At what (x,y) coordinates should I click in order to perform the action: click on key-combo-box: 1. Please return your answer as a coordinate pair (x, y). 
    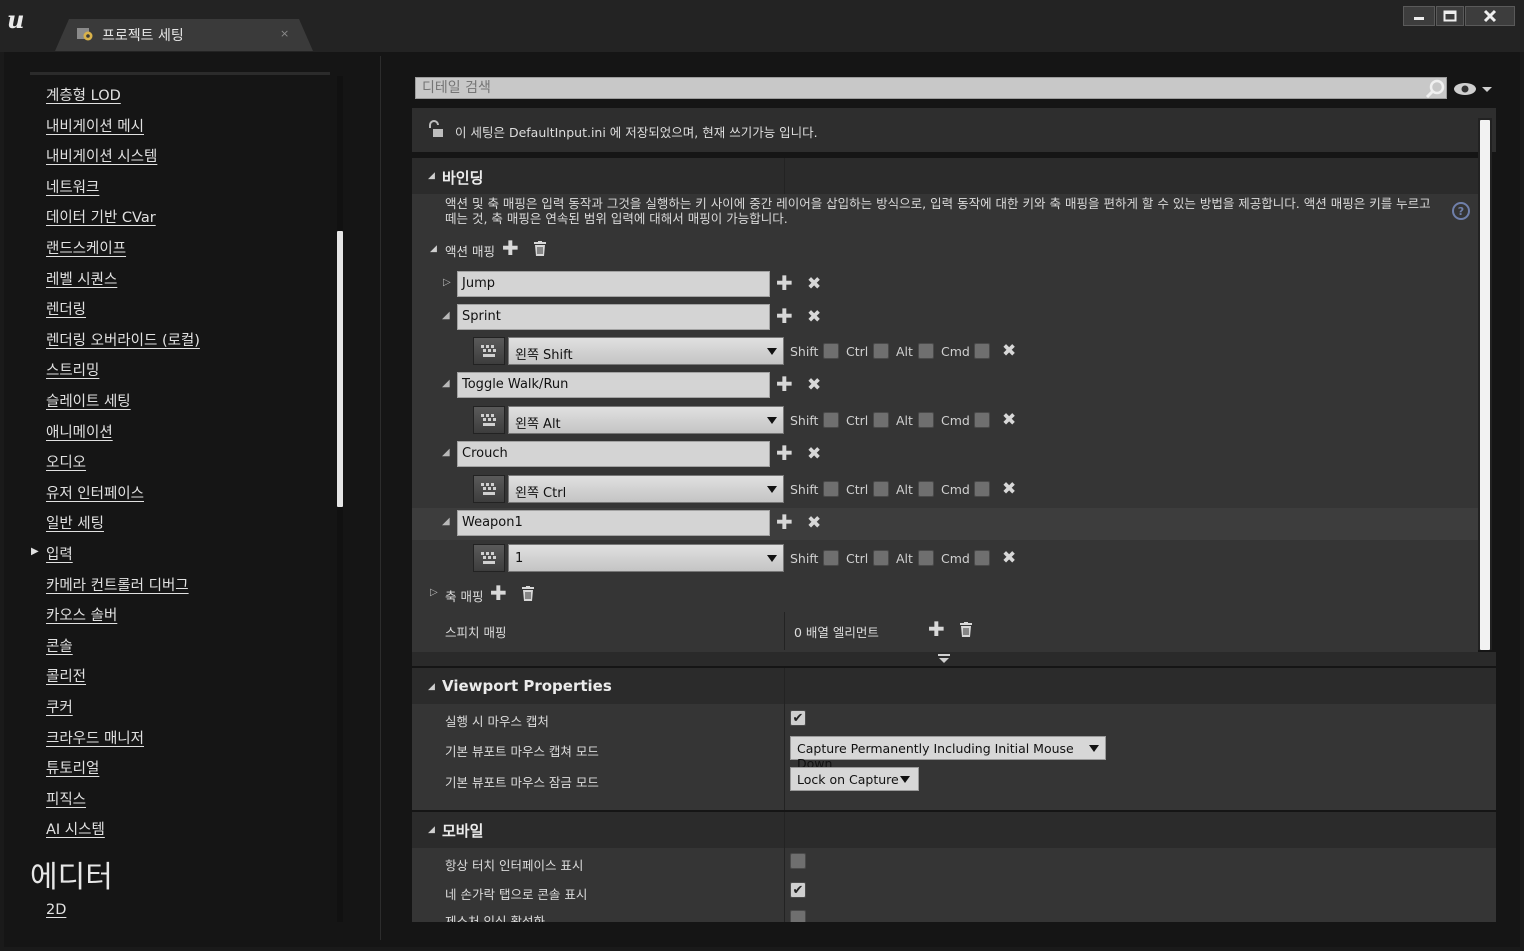
    Looking at the image, I should click on (646, 558).